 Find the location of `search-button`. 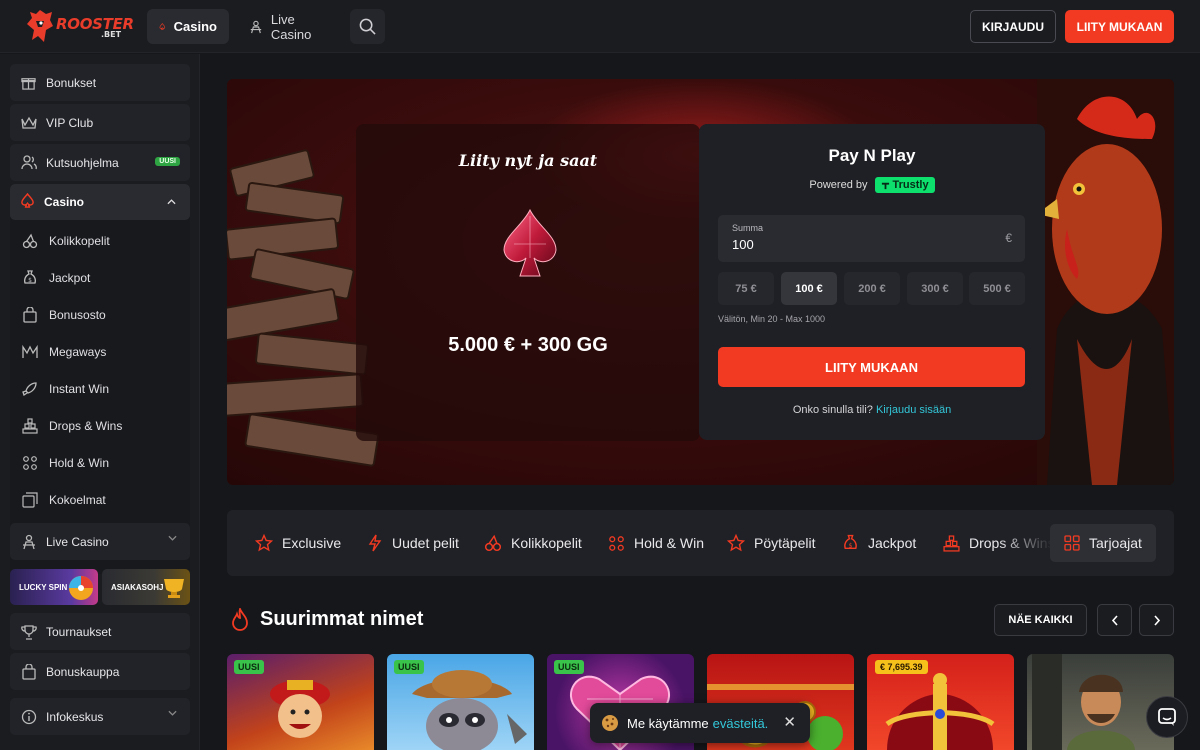

search-button is located at coordinates (367, 26).